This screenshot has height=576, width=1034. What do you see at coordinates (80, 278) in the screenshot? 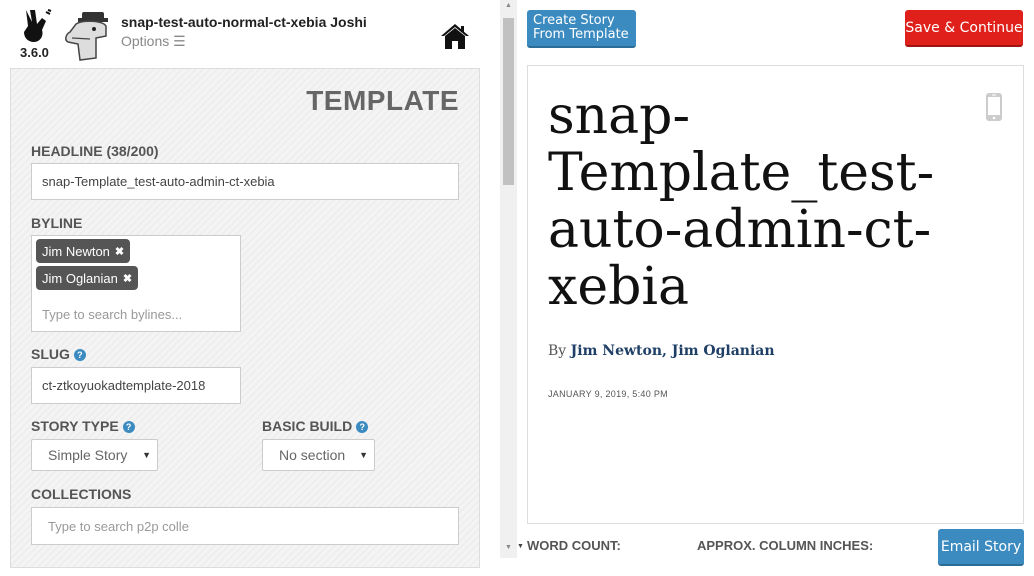
I see `byline-chip-name: Jim Oglanian` at bounding box center [80, 278].